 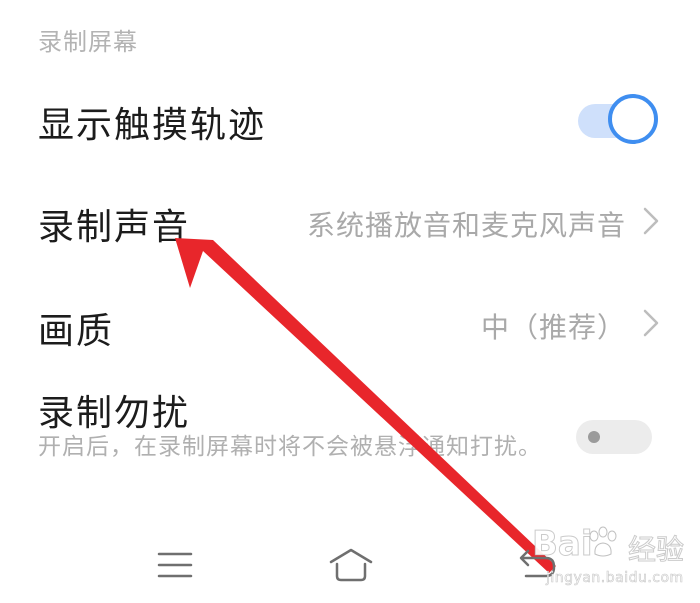 I want to click on setting-value: 中（推荐）, so click(x=553, y=327).